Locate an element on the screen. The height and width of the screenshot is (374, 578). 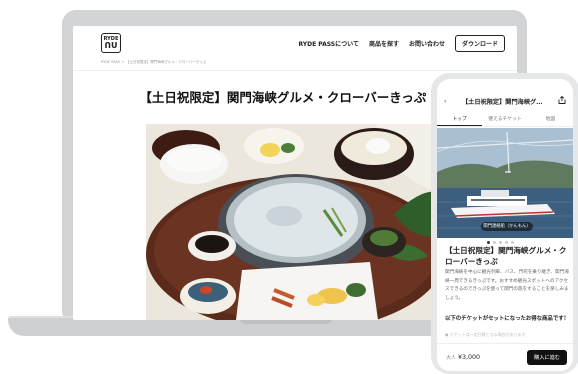
nav-about: RYDE PASSについて is located at coordinates (328, 43).